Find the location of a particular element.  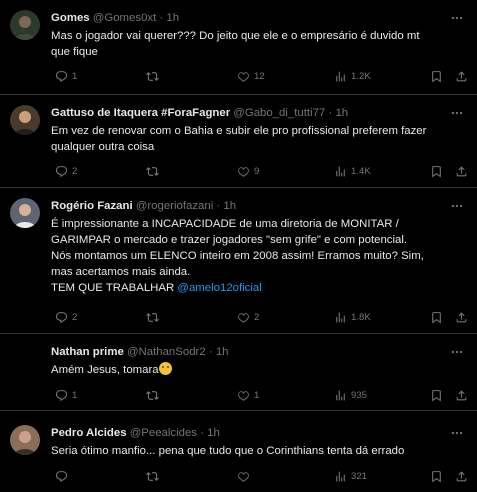

action-bar: 2 9 1.4K is located at coordinates (259, 171).